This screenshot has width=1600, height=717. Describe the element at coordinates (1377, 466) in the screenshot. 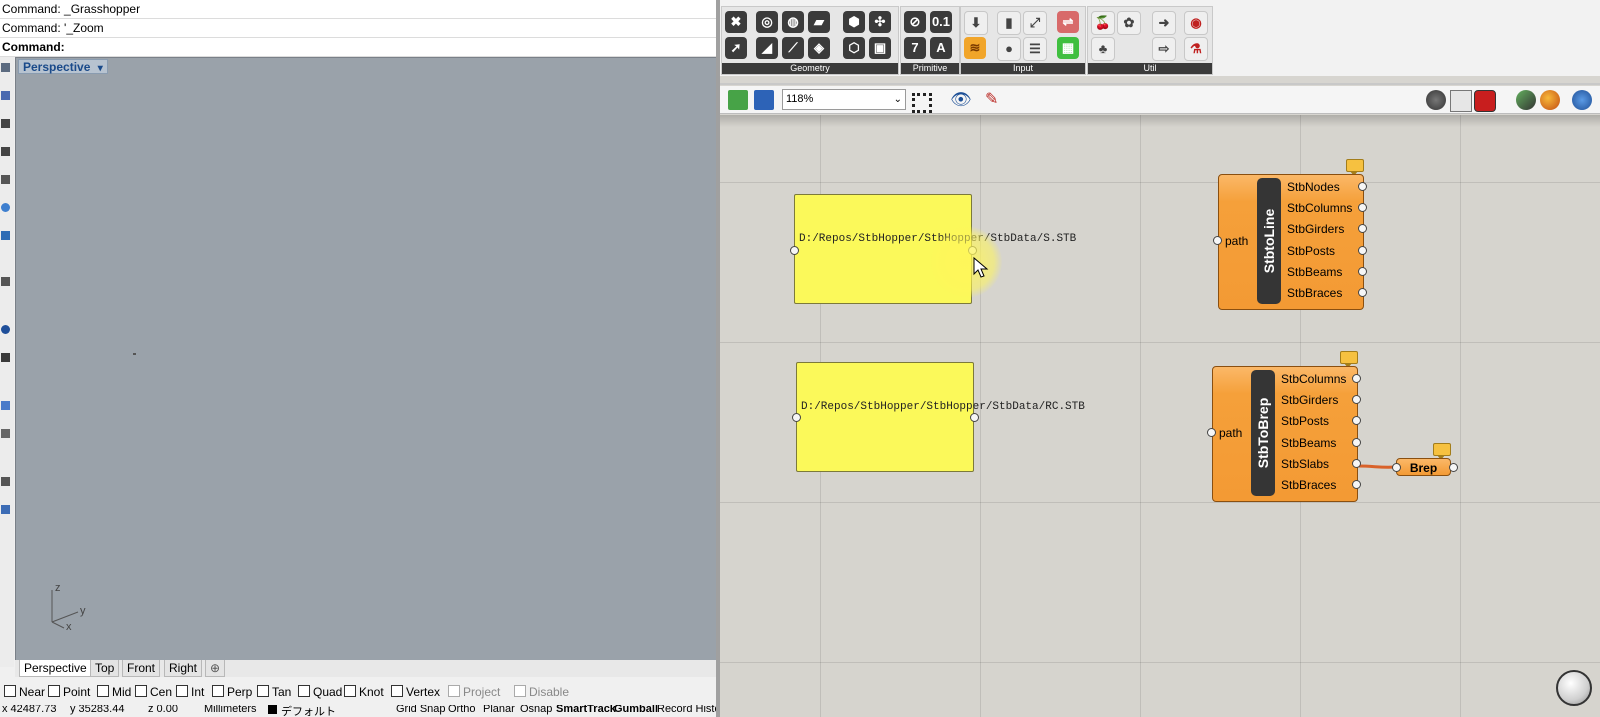

I see `wire-slabs-to-brep` at that location.